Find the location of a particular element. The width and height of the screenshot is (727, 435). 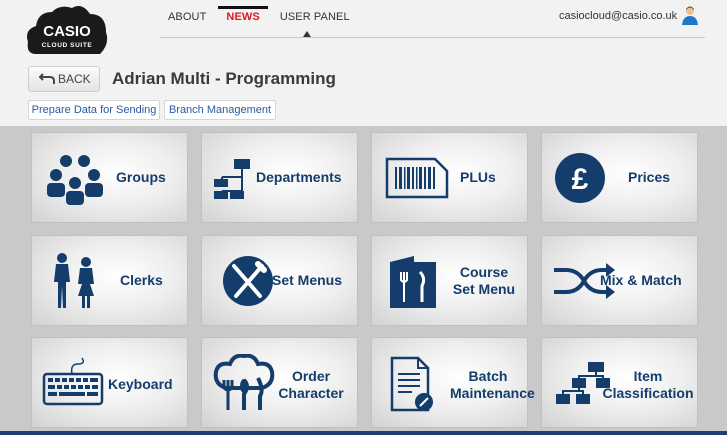

tile-label: Departments is located at coordinates (299, 177).